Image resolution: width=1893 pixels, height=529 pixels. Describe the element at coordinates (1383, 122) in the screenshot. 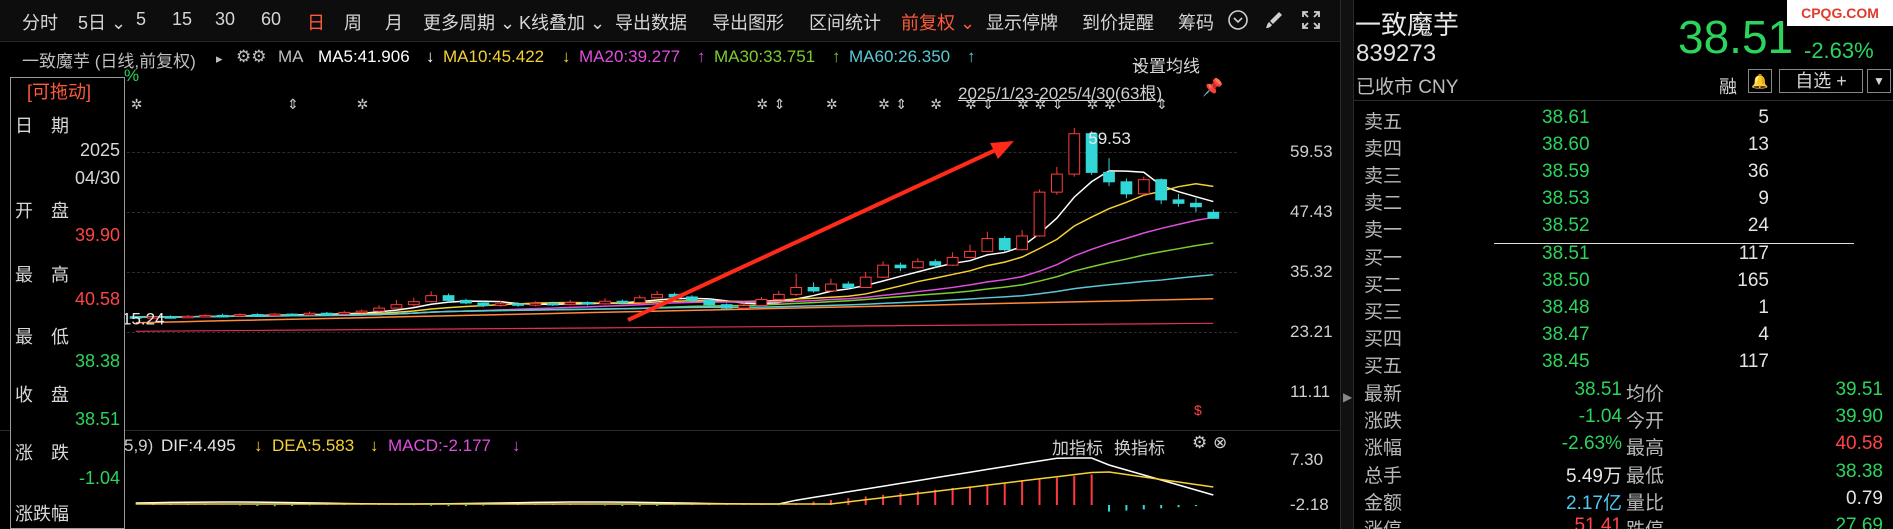

I see `level-label: 卖五` at that location.